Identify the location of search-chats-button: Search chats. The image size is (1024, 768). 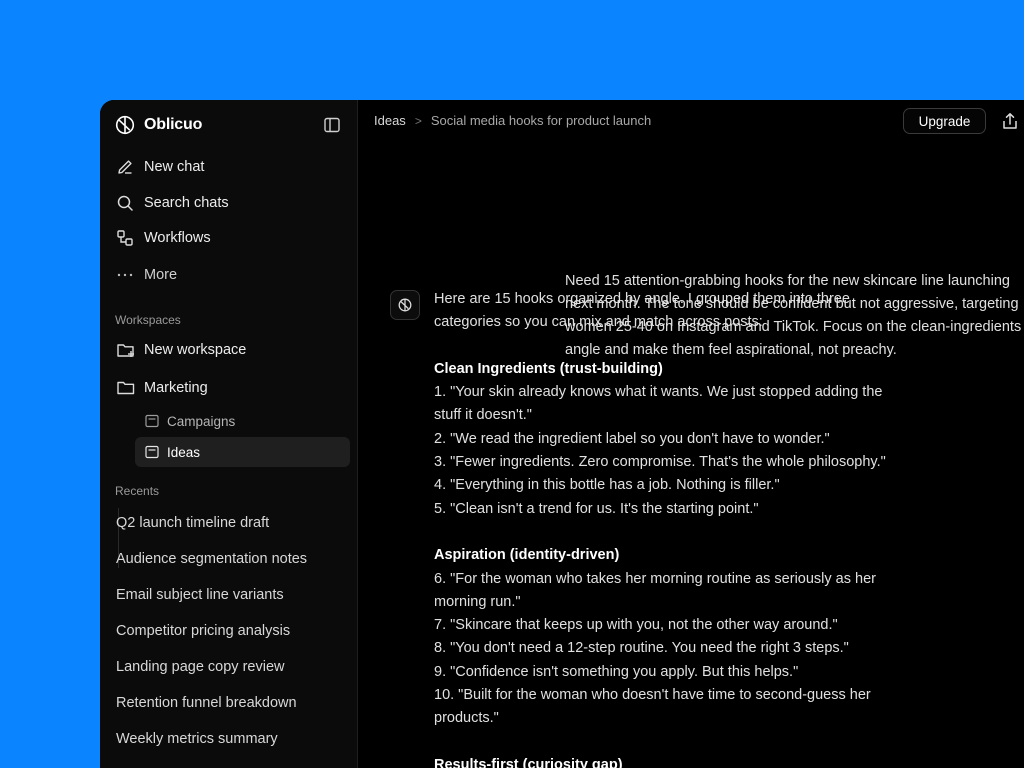
(172, 203).